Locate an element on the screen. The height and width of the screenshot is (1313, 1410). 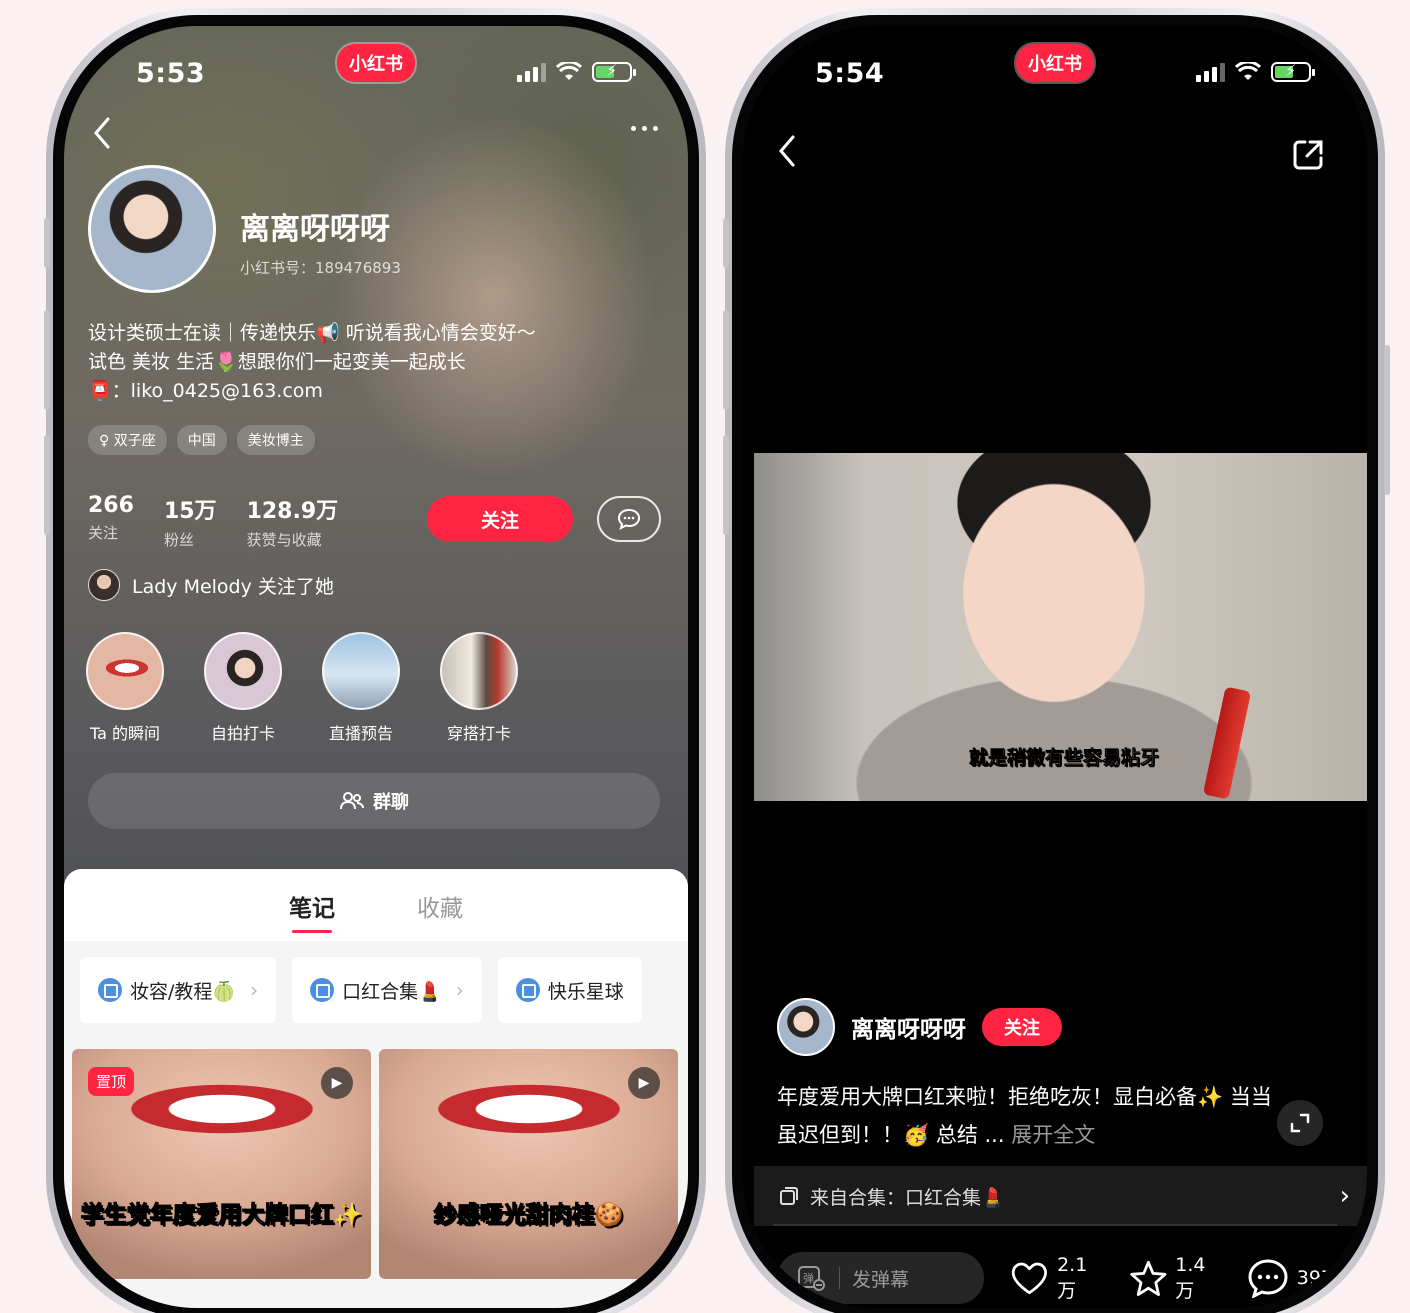
highlight-live-preview: 直播预告 is located at coordinates (361, 688).